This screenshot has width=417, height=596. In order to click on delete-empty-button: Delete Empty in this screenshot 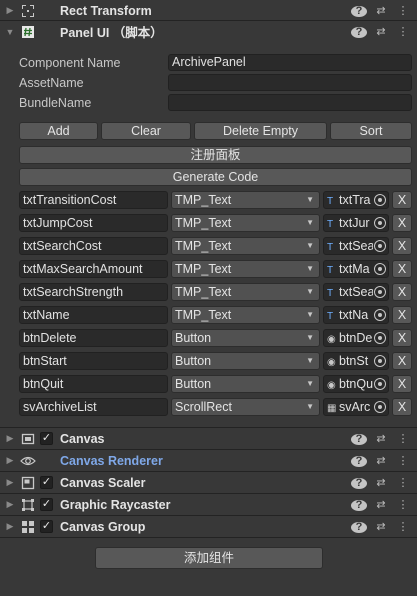, I will do `click(260, 131)`.